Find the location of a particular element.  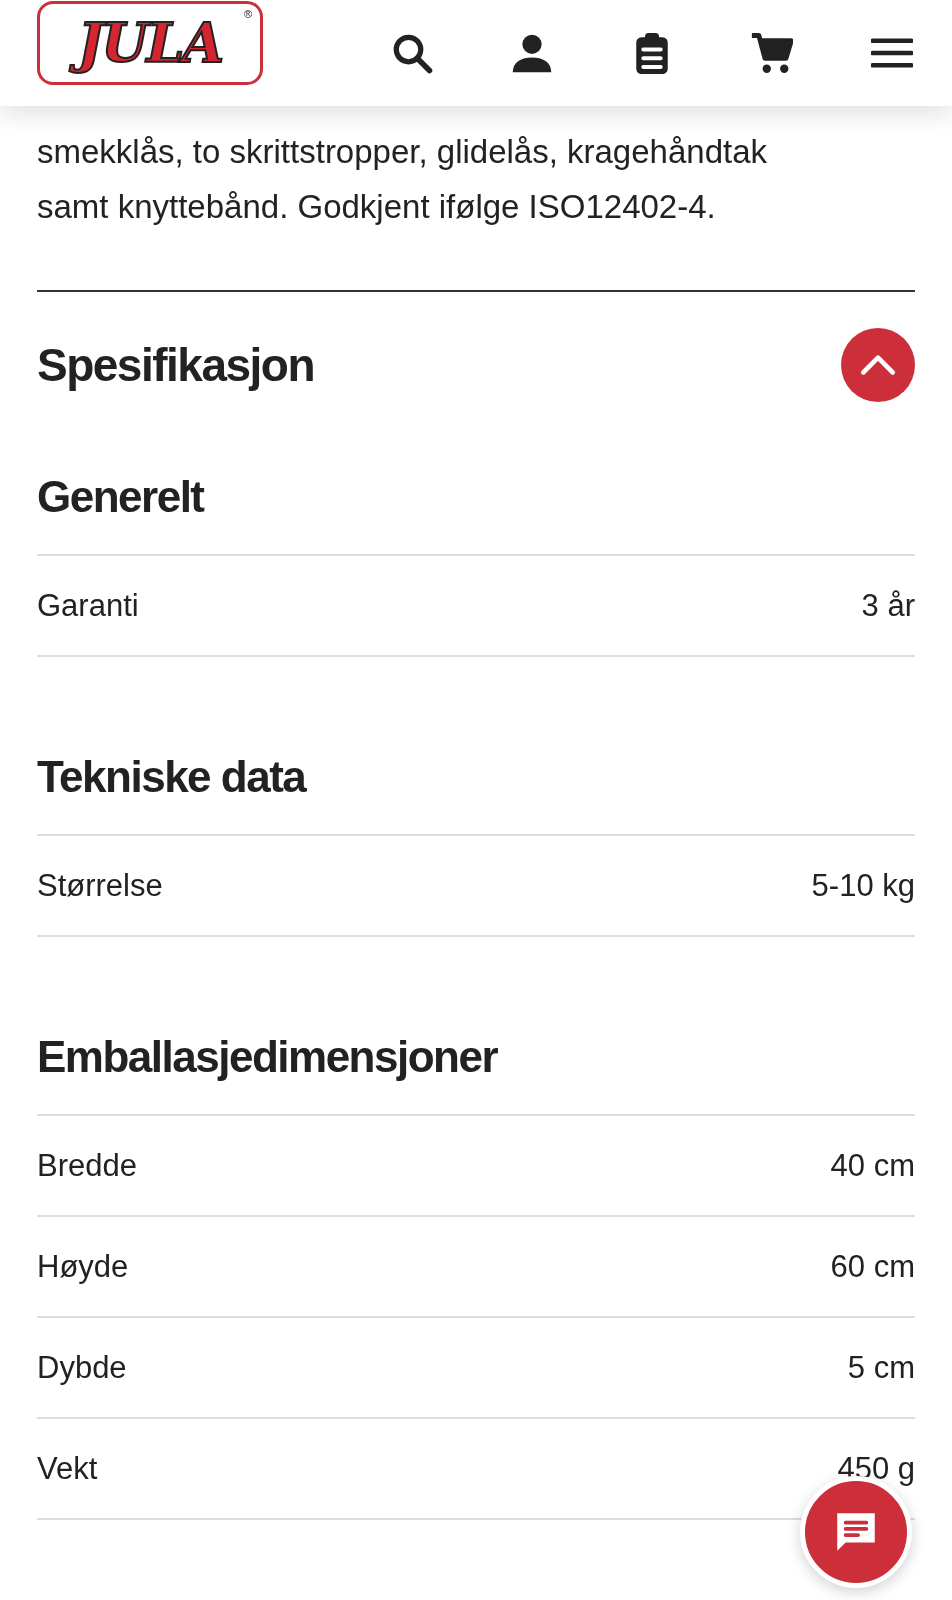

search-icon is located at coordinates (412, 53).